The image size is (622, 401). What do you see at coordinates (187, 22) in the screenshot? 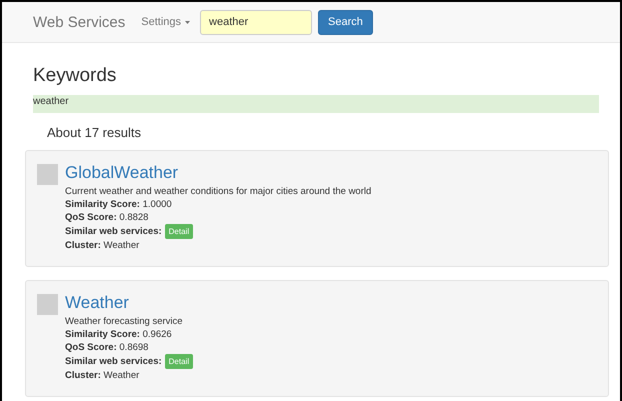
I see `caret-icon` at bounding box center [187, 22].